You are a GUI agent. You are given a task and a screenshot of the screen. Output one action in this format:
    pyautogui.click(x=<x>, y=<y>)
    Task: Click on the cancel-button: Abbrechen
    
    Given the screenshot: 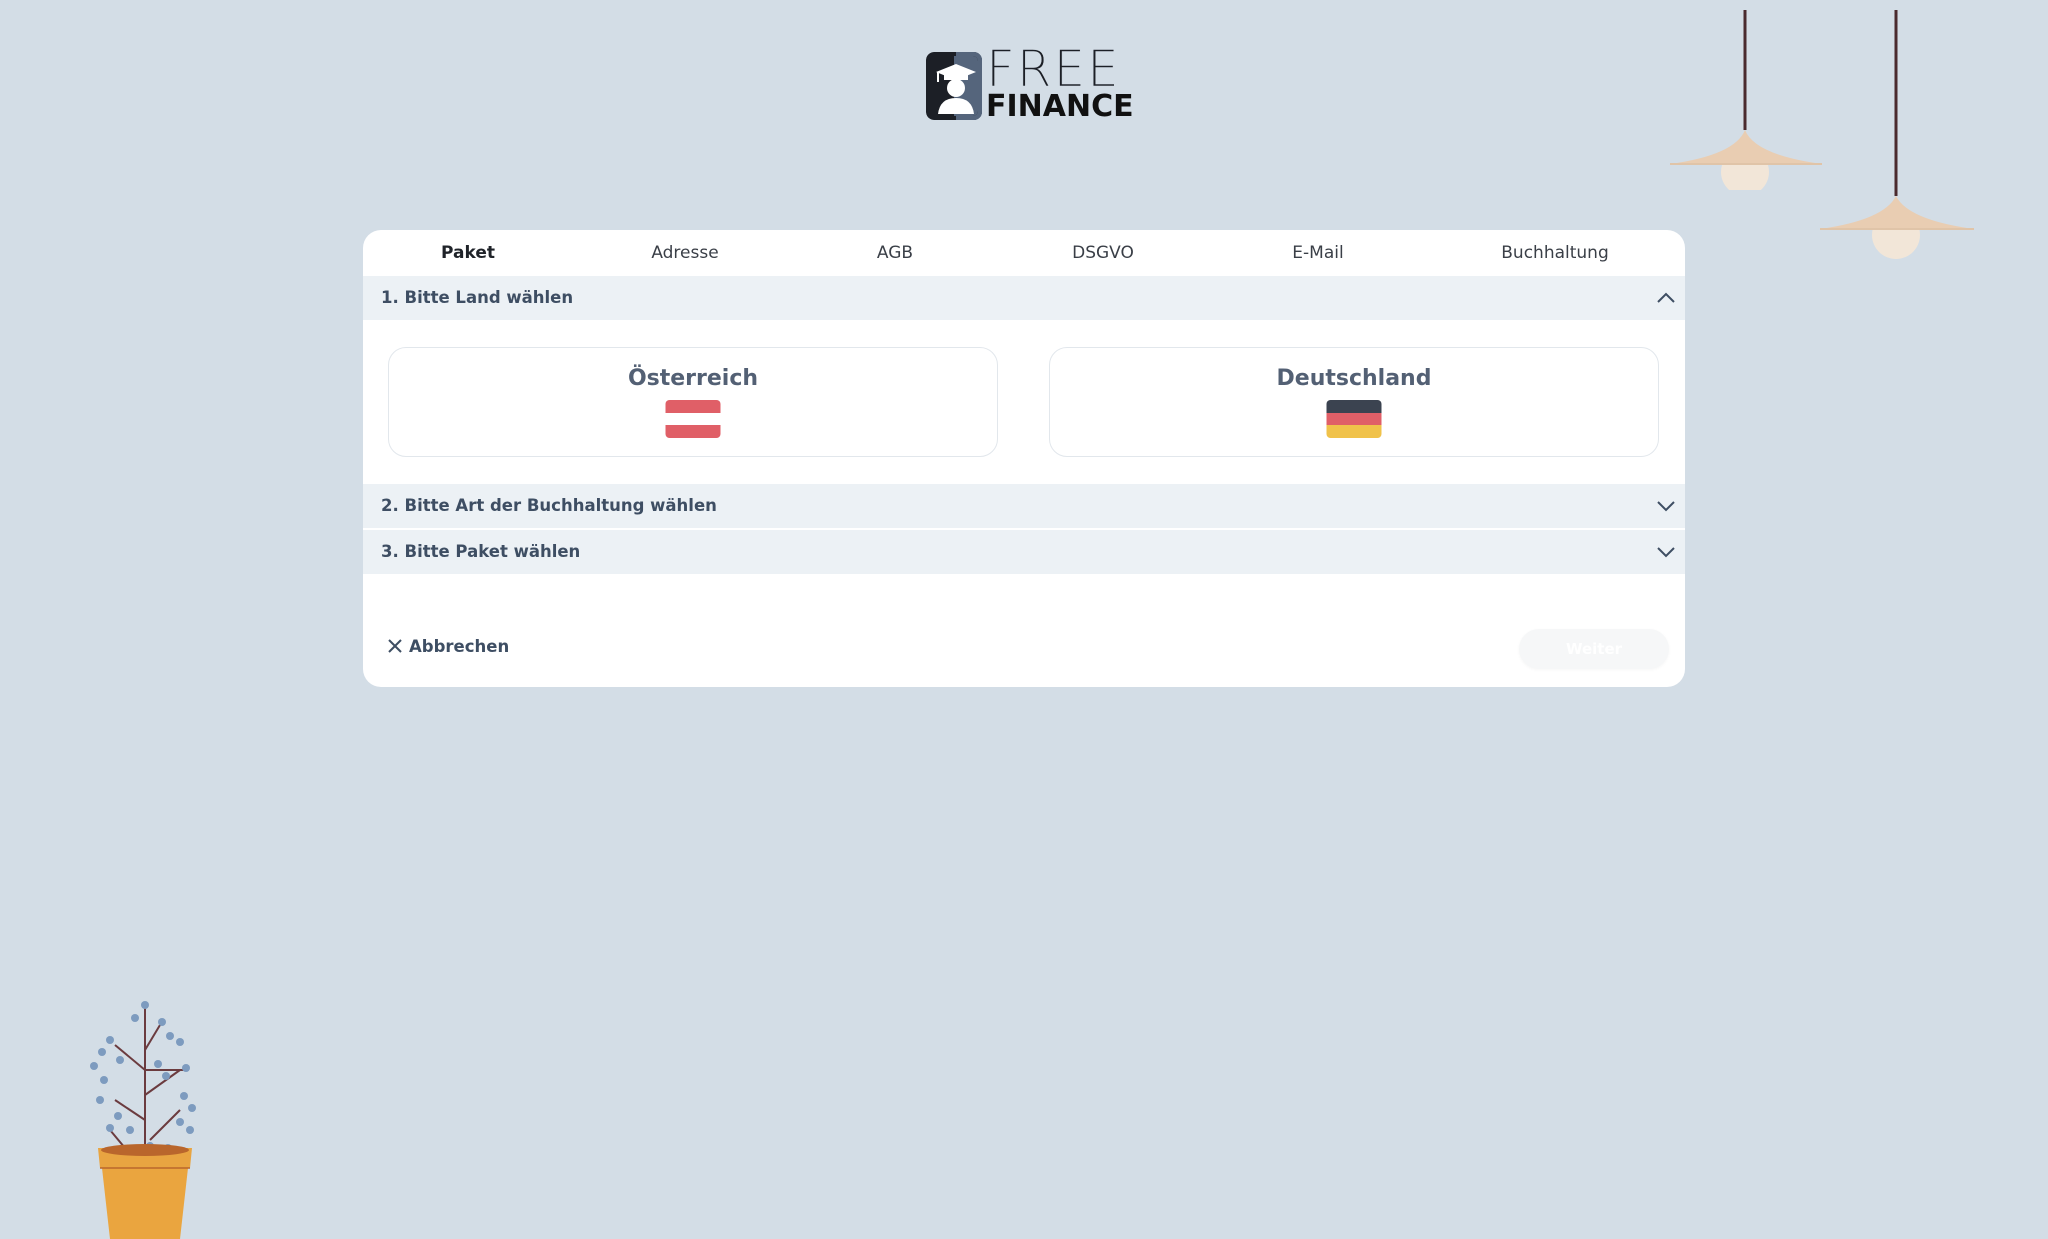 What is the action you would take?
    pyautogui.click(x=448, y=646)
    